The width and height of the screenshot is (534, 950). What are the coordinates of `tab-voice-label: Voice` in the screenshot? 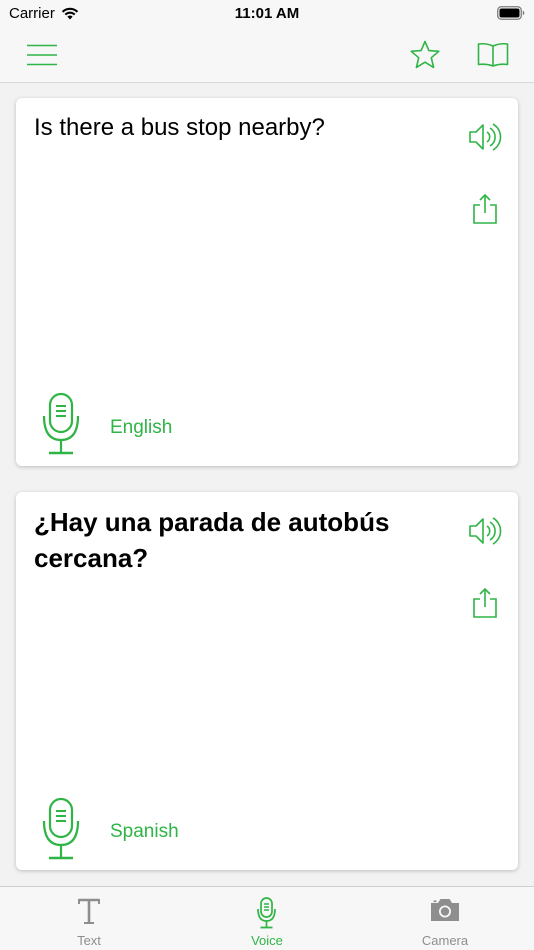 It's located at (267, 940).